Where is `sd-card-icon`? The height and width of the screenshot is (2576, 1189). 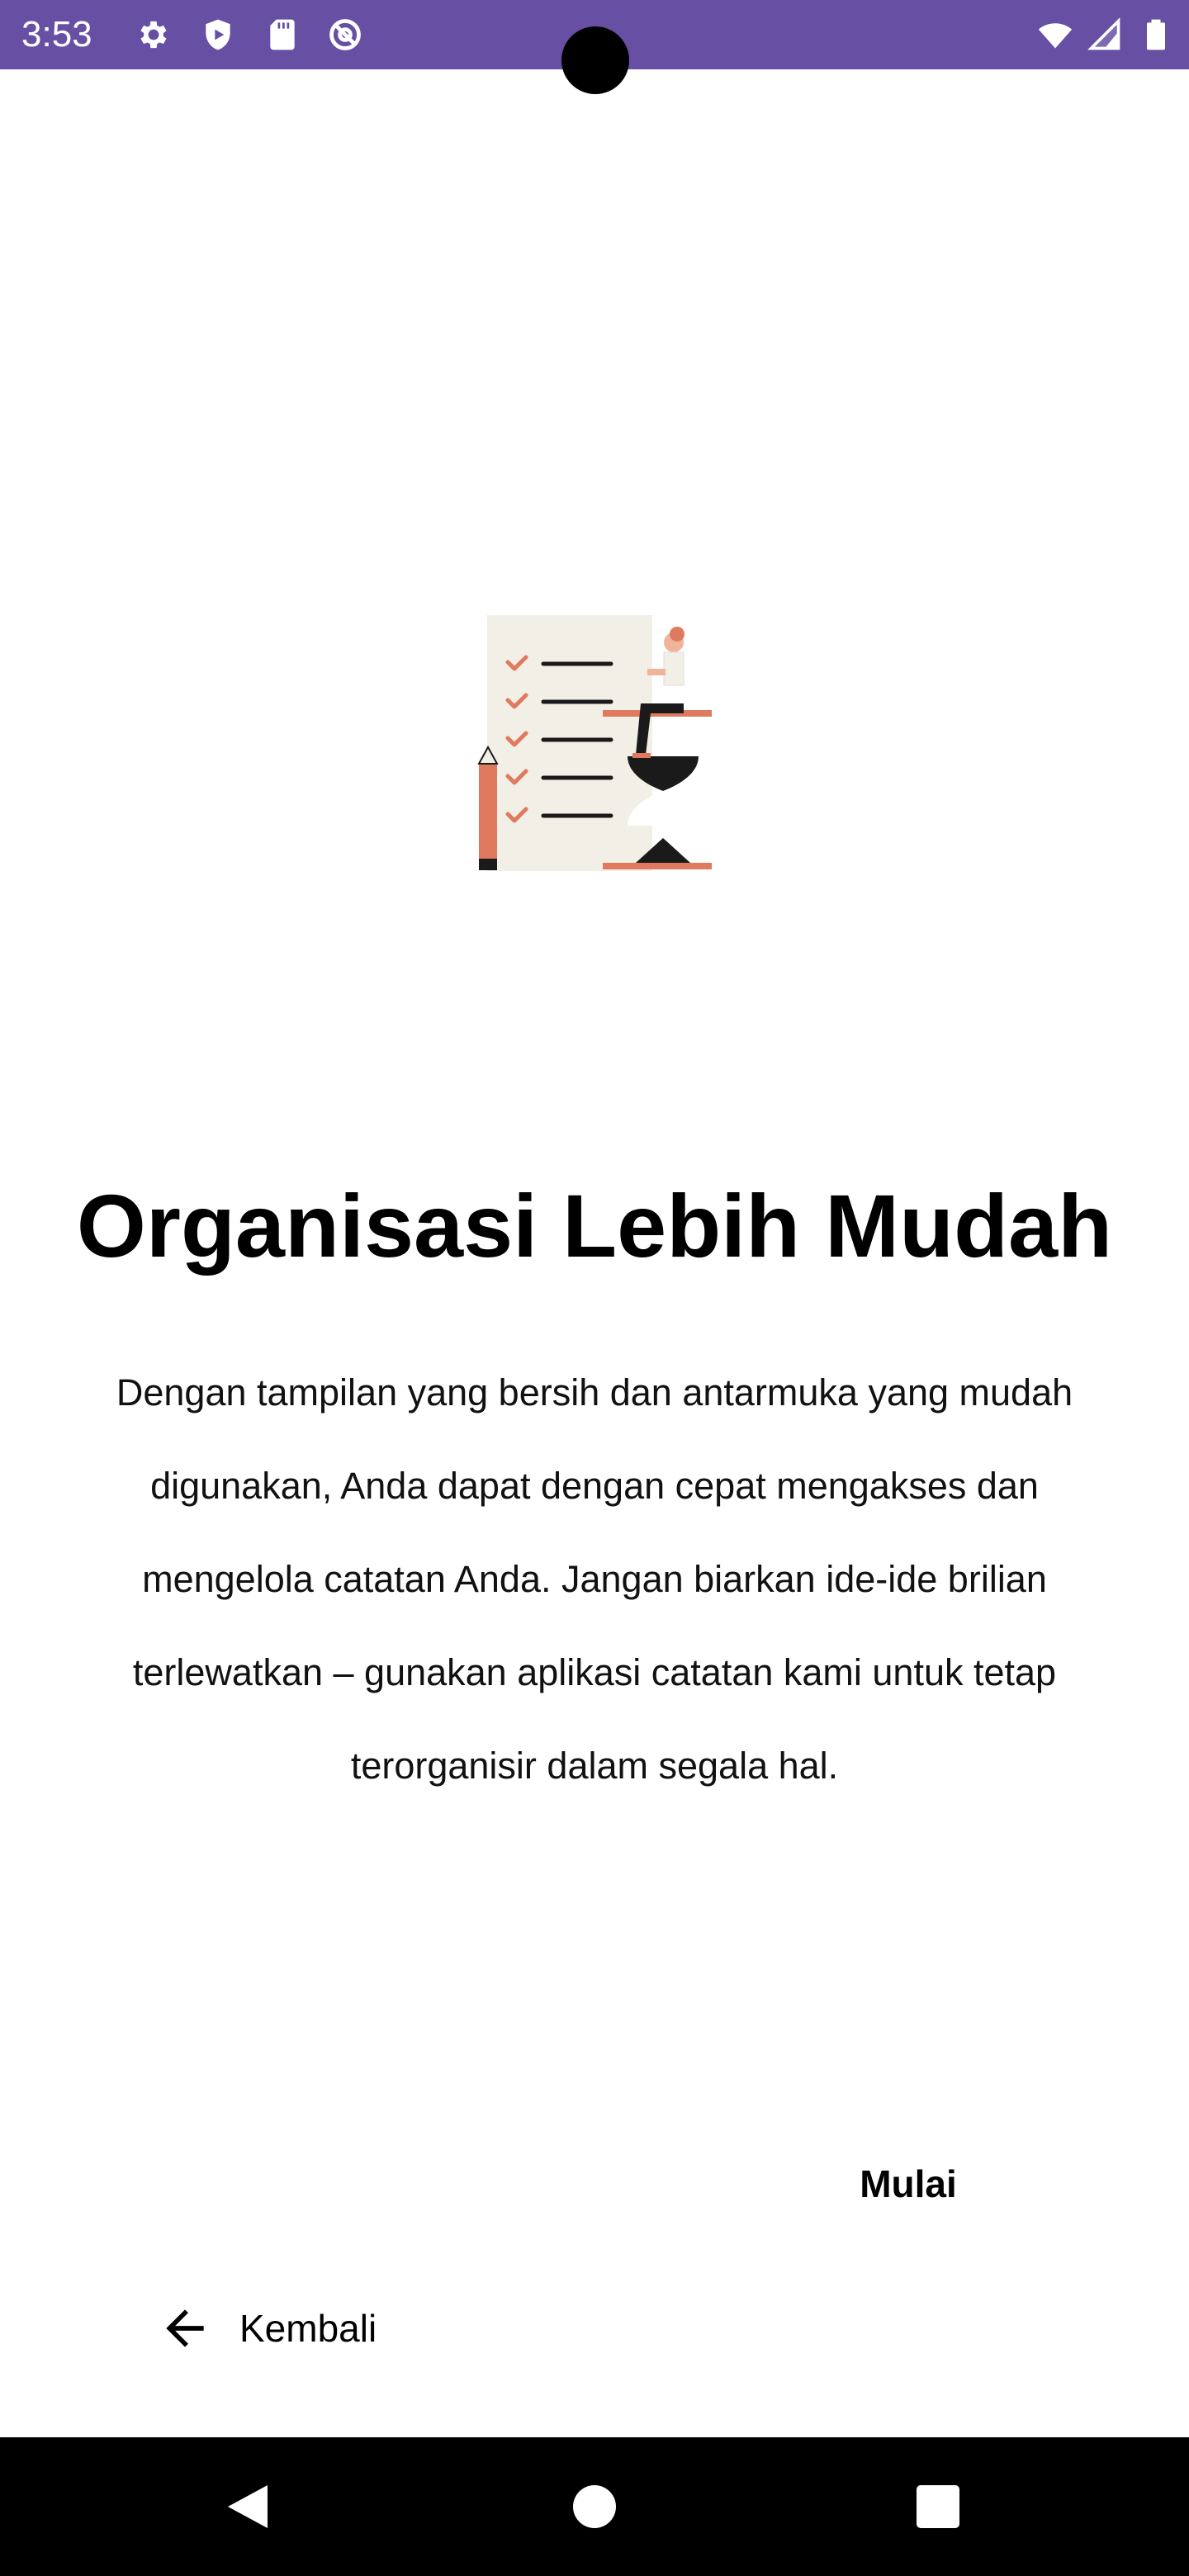
sd-card-icon is located at coordinates (282, 35).